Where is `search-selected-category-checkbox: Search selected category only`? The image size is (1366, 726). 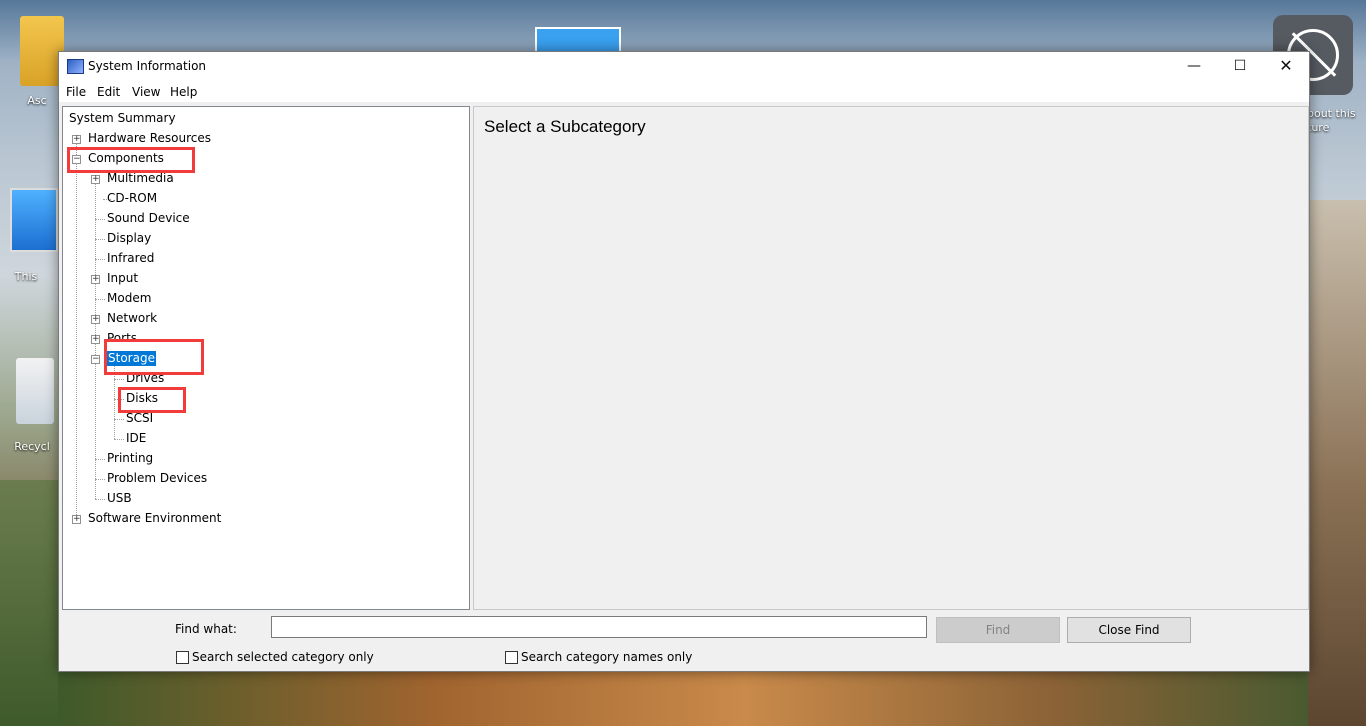 search-selected-category-checkbox: Search selected category only is located at coordinates (275, 657).